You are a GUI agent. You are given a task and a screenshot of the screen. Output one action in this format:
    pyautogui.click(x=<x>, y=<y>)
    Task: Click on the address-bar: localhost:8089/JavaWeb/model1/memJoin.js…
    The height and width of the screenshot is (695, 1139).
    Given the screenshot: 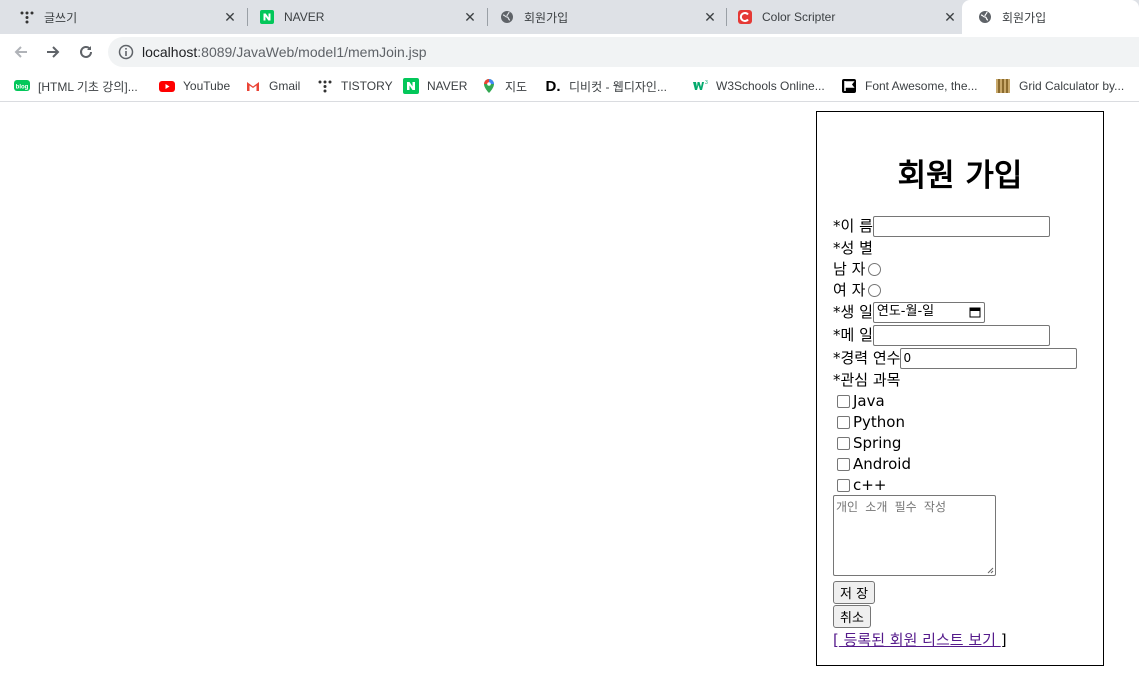 What is the action you would take?
    pyautogui.click(x=623, y=52)
    